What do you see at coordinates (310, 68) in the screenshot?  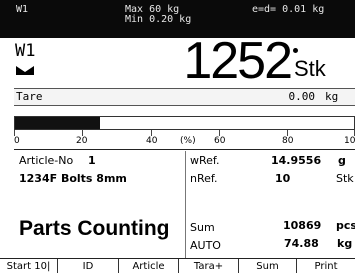 I see `weight-unit: Stk` at bounding box center [310, 68].